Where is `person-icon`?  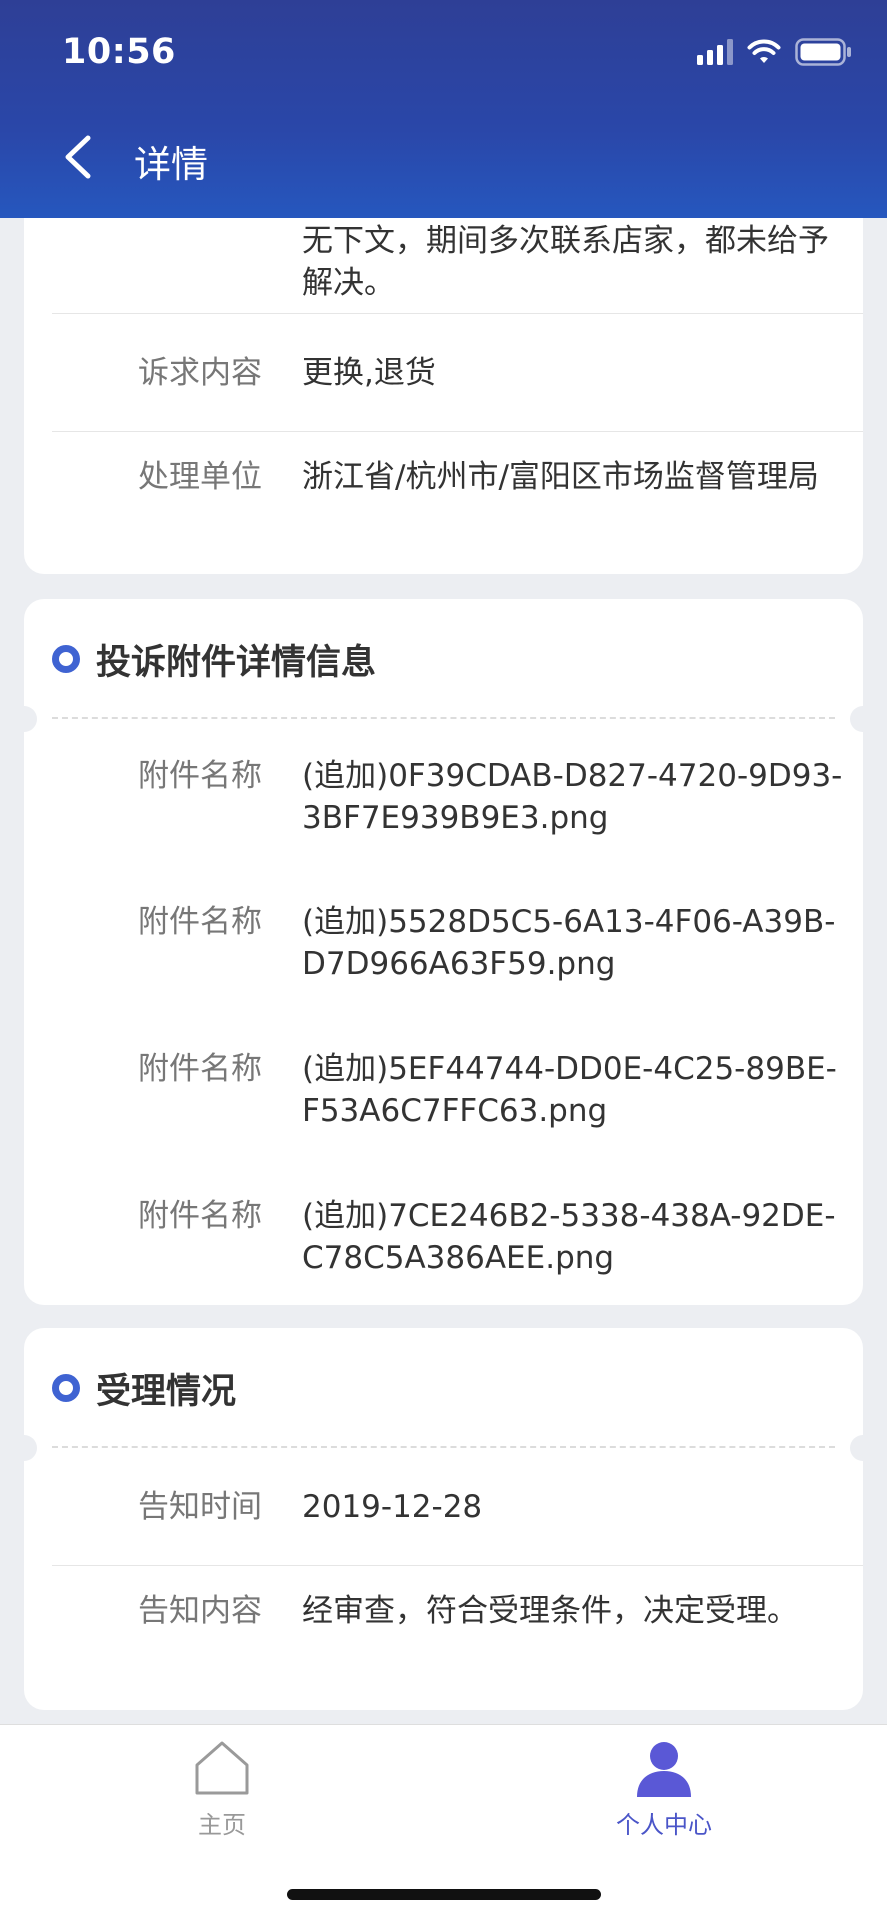
person-icon is located at coordinates (664, 1769).